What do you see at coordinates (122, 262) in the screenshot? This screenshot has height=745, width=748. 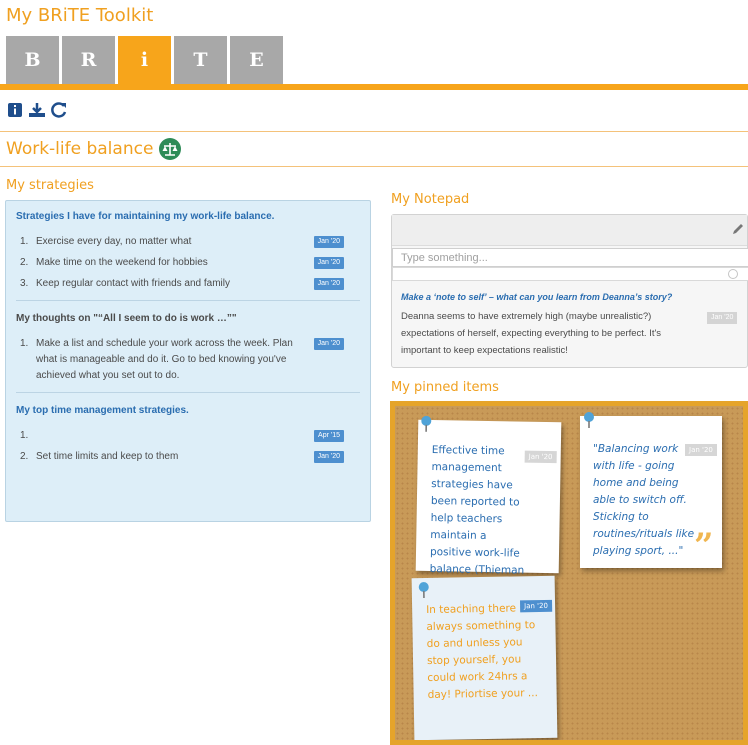 I see `item-text: Make time on the weekend for hobbies` at bounding box center [122, 262].